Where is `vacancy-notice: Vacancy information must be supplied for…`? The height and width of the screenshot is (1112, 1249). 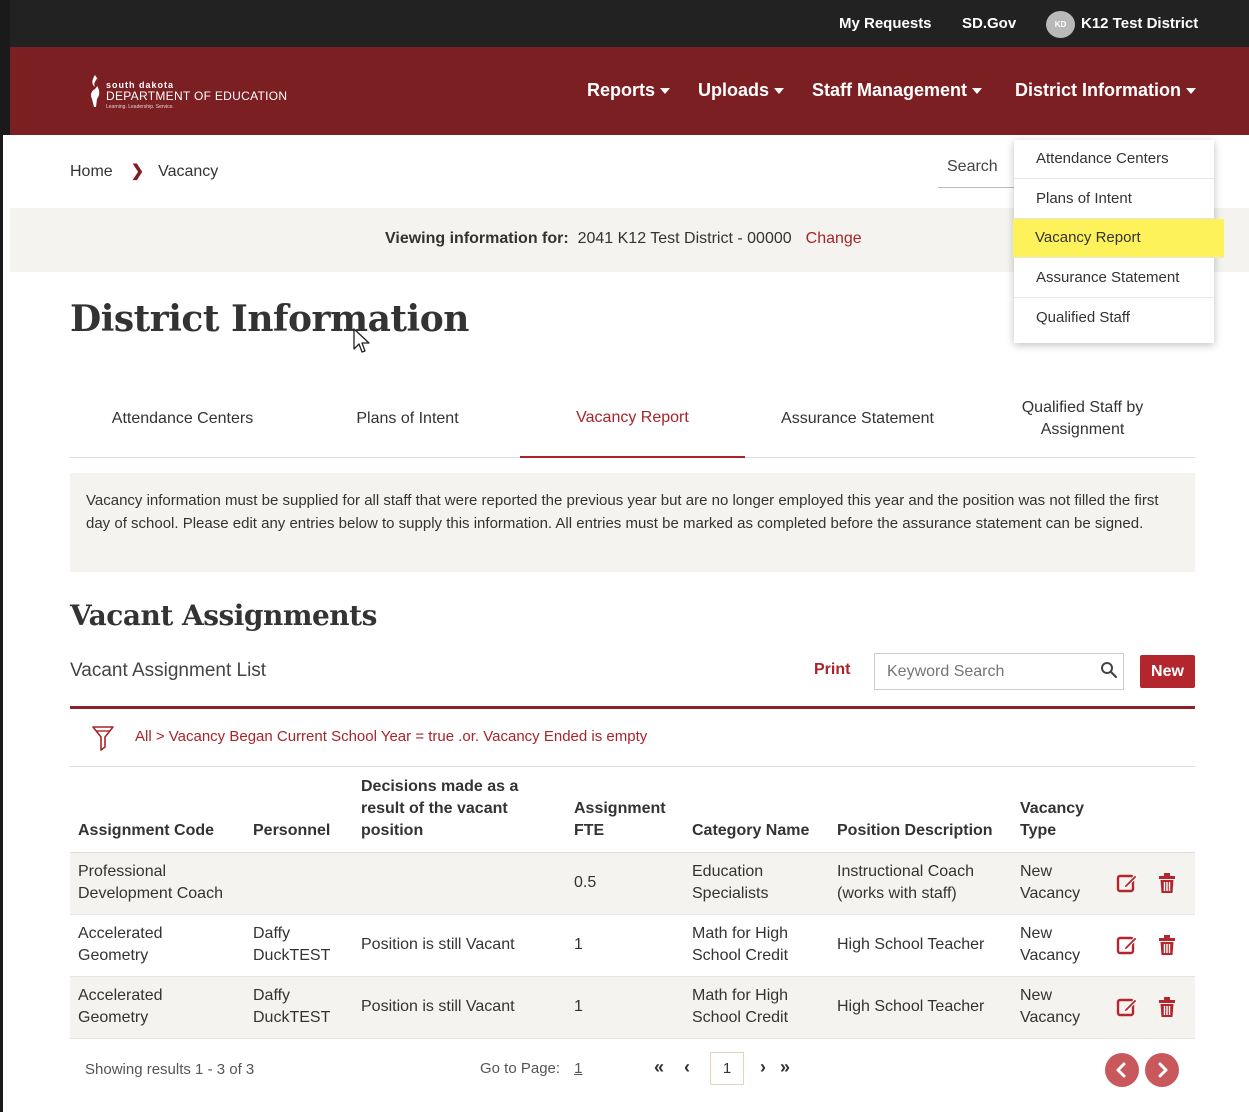 vacancy-notice: Vacancy information must be supplied for… is located at coordinates (632, 522).